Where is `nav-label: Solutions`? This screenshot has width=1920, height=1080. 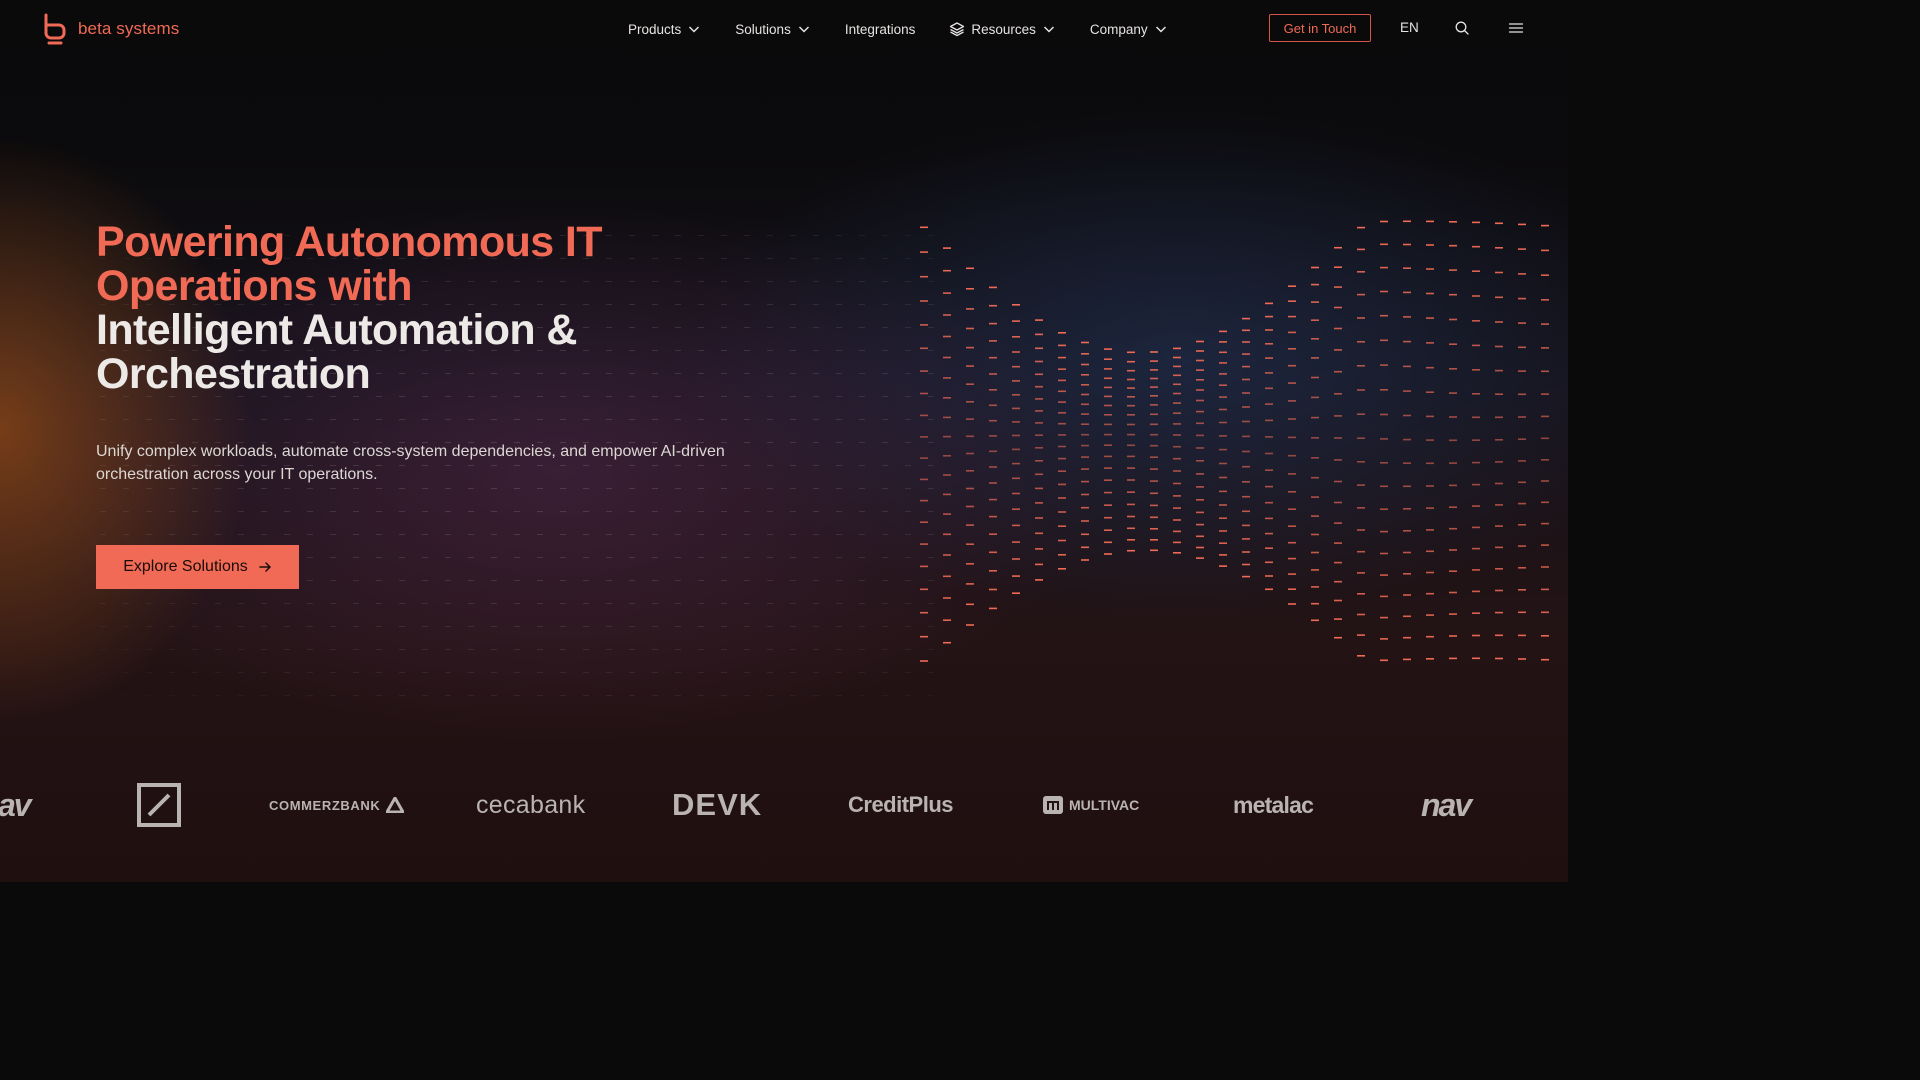
nav-label: Solutions is located at coordinates (763, 29).